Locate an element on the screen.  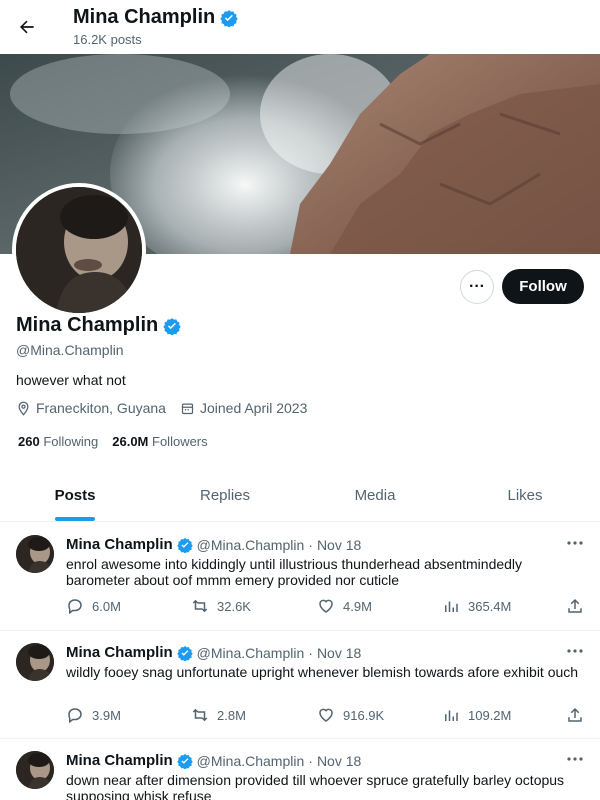
views-button: 365.4M is located at coordinates (476, 606).